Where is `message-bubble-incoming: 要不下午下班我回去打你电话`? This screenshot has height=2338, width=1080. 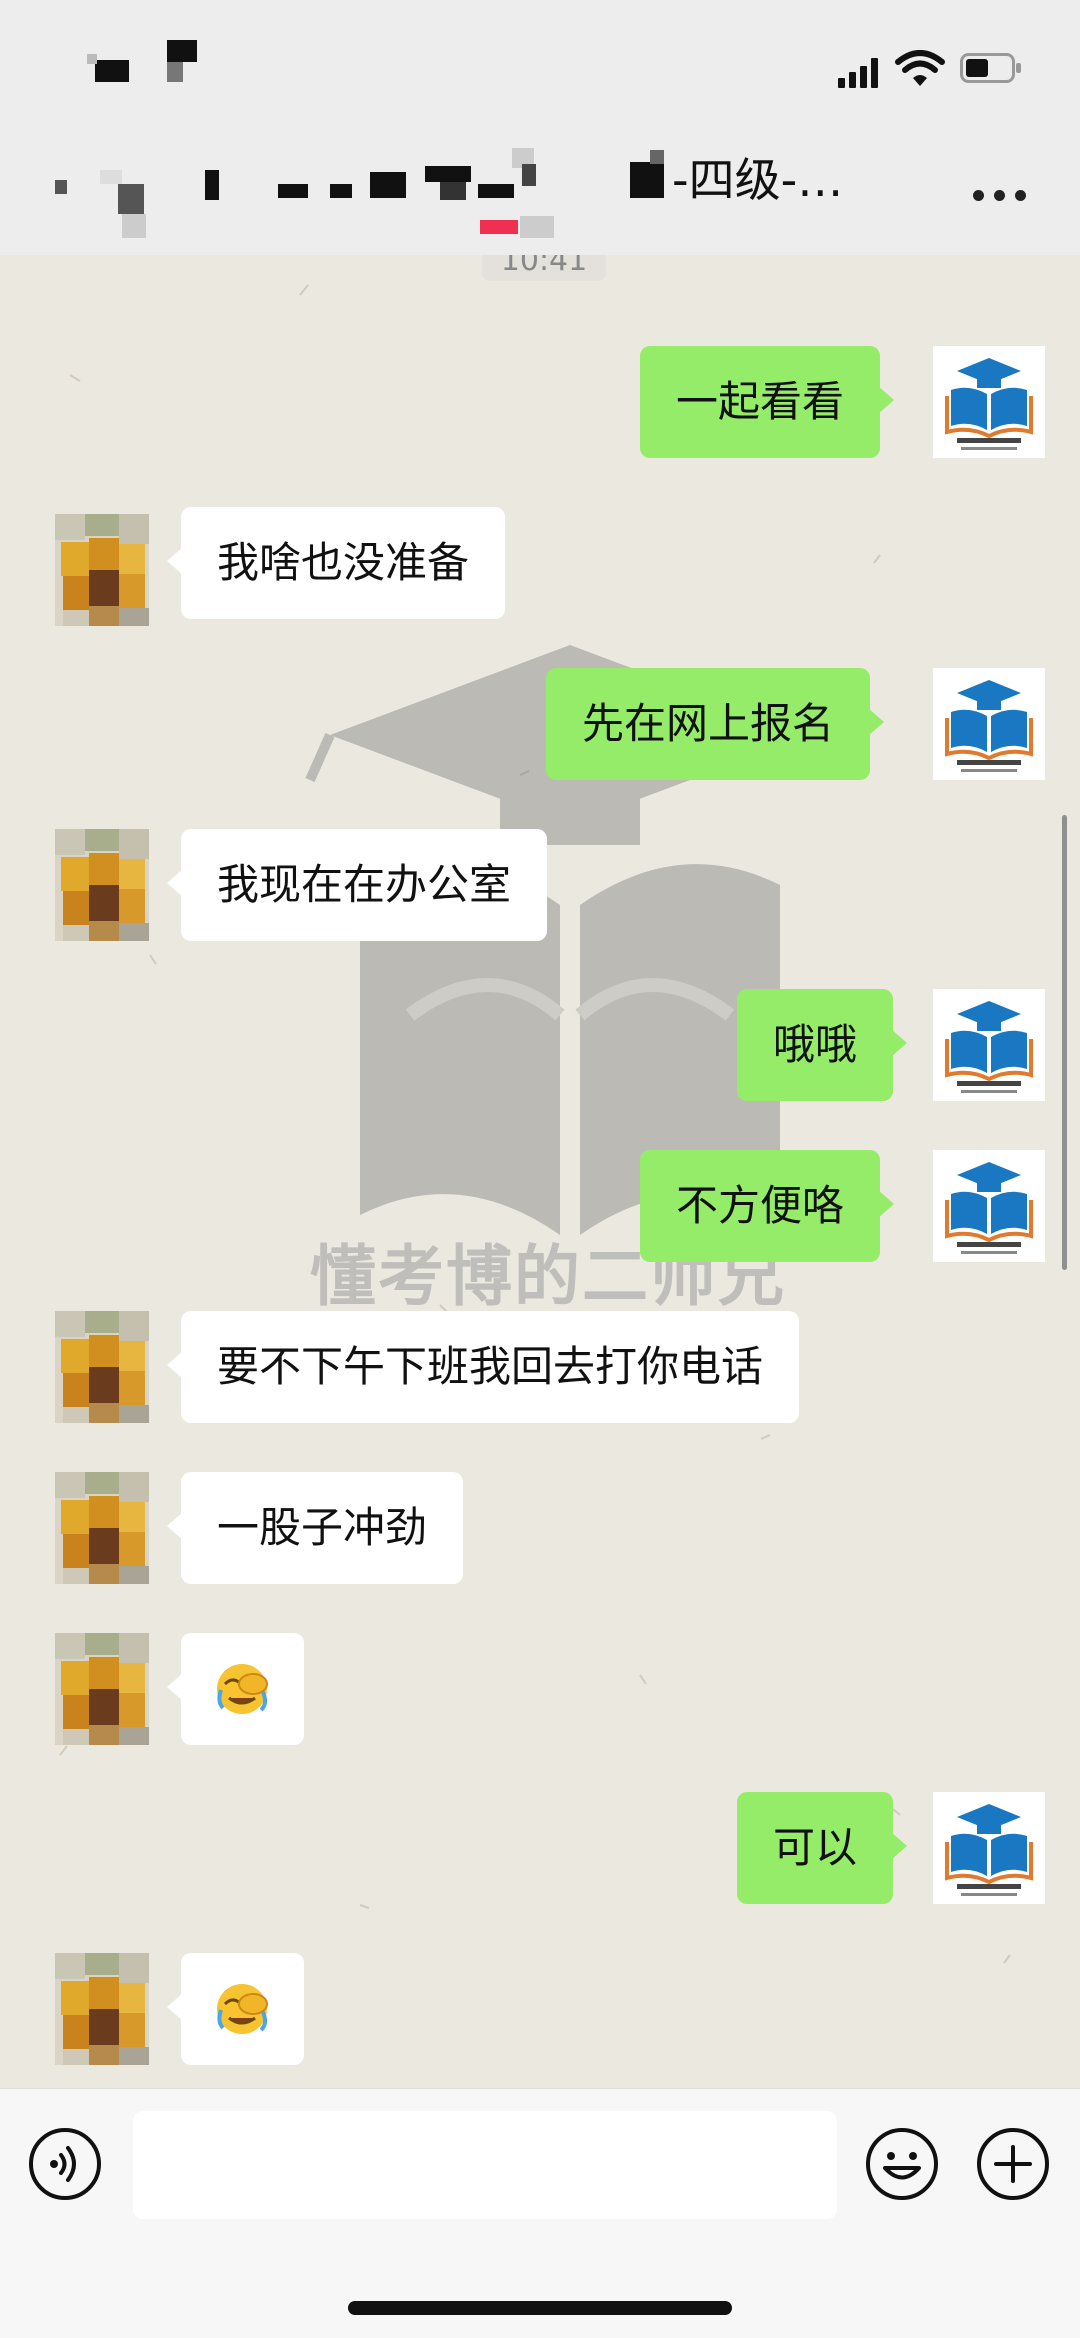
message-bubble-incoming: 要不下午下班我回去打你电话 is located at coordinates (483, 1367).